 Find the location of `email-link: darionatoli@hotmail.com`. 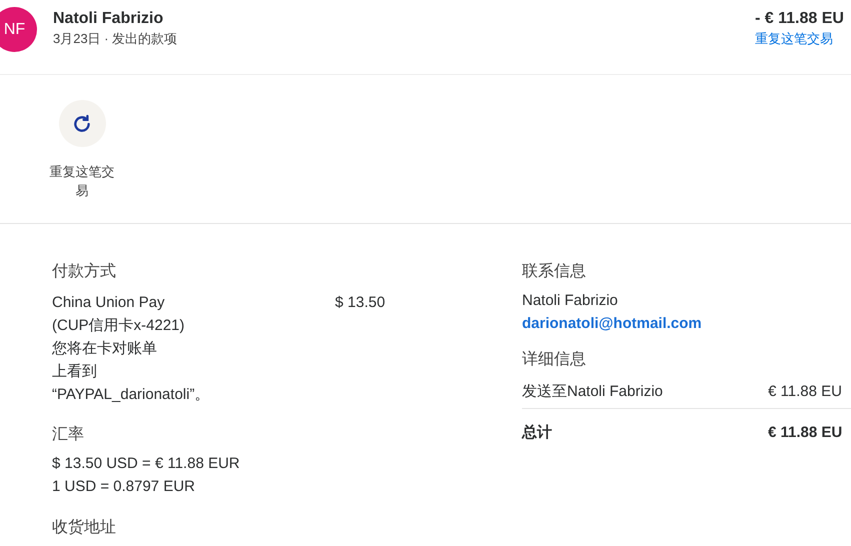

email-link: darionatoli@hotmail.com is located at coordinates (686, 323).